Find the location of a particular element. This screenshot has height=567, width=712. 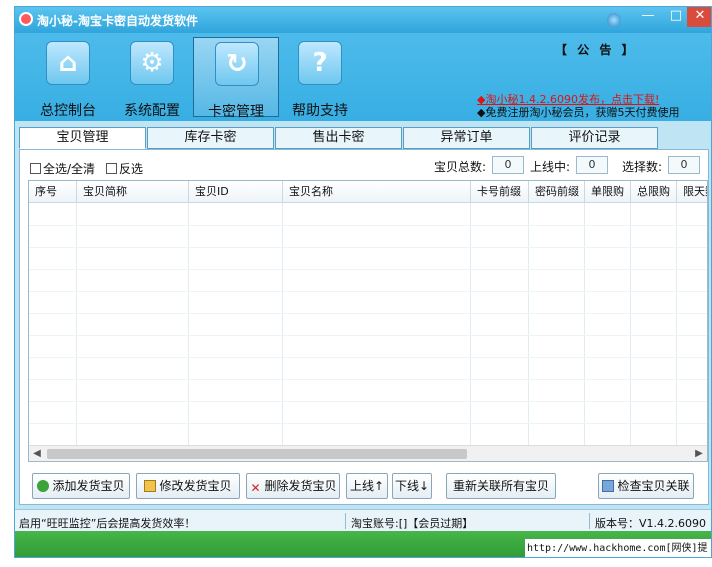

notice-title: 【 公 告 】 is located at coordinates (596, 50).